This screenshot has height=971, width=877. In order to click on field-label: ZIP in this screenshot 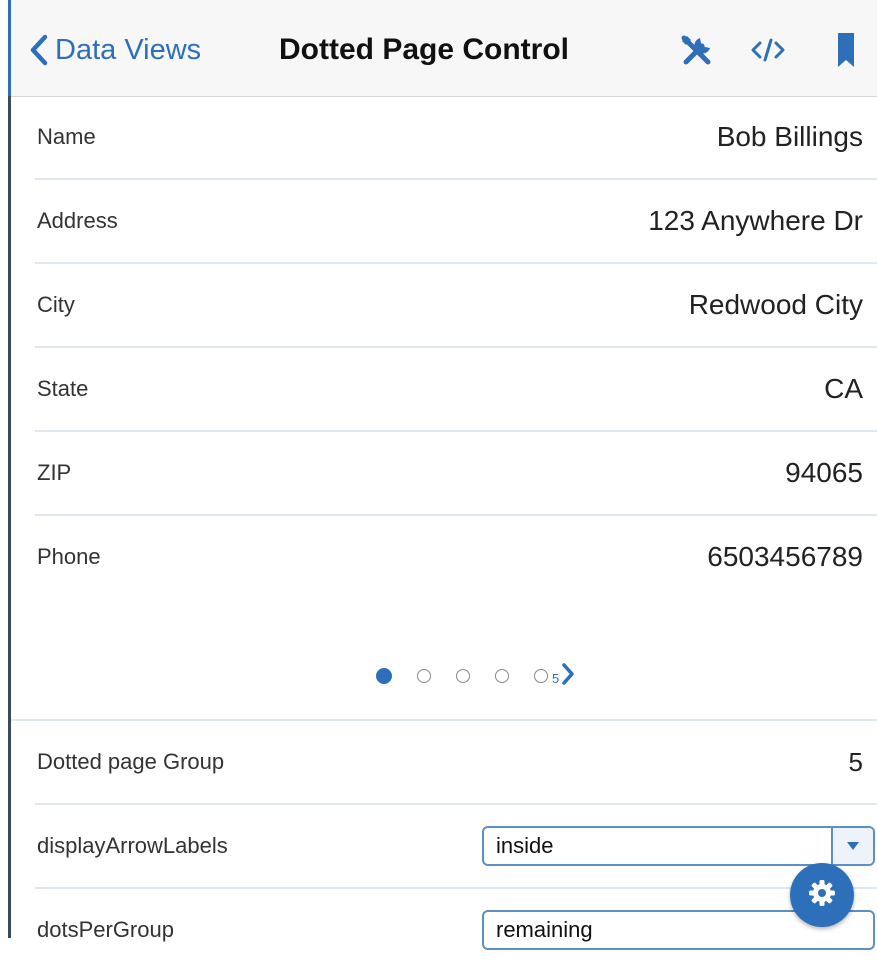, I will do `click(54, 472)`.